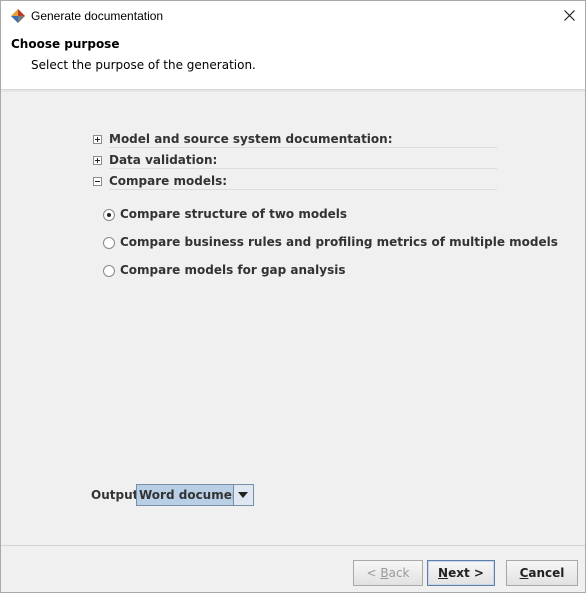  I want to click on radio-checked-icon, so click(109, 215).